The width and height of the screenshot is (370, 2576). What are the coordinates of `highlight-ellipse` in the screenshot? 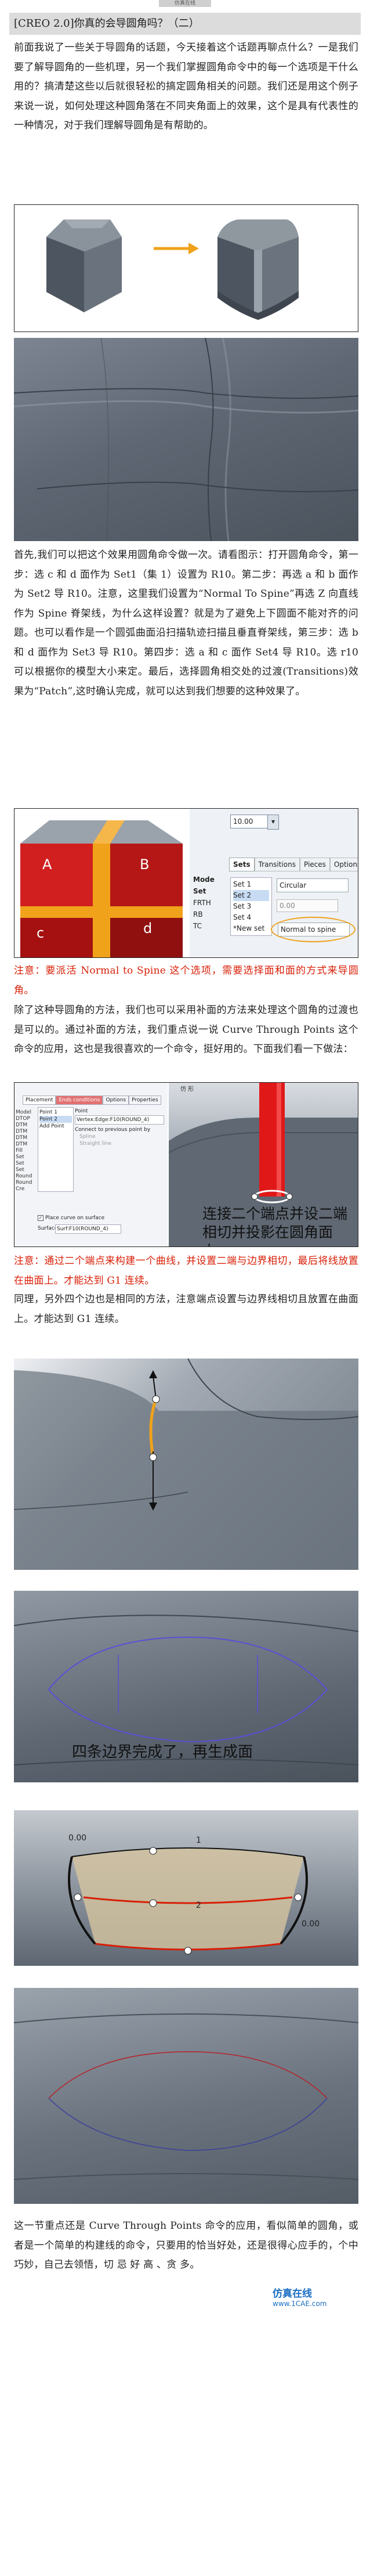 It's located at (313, 929).